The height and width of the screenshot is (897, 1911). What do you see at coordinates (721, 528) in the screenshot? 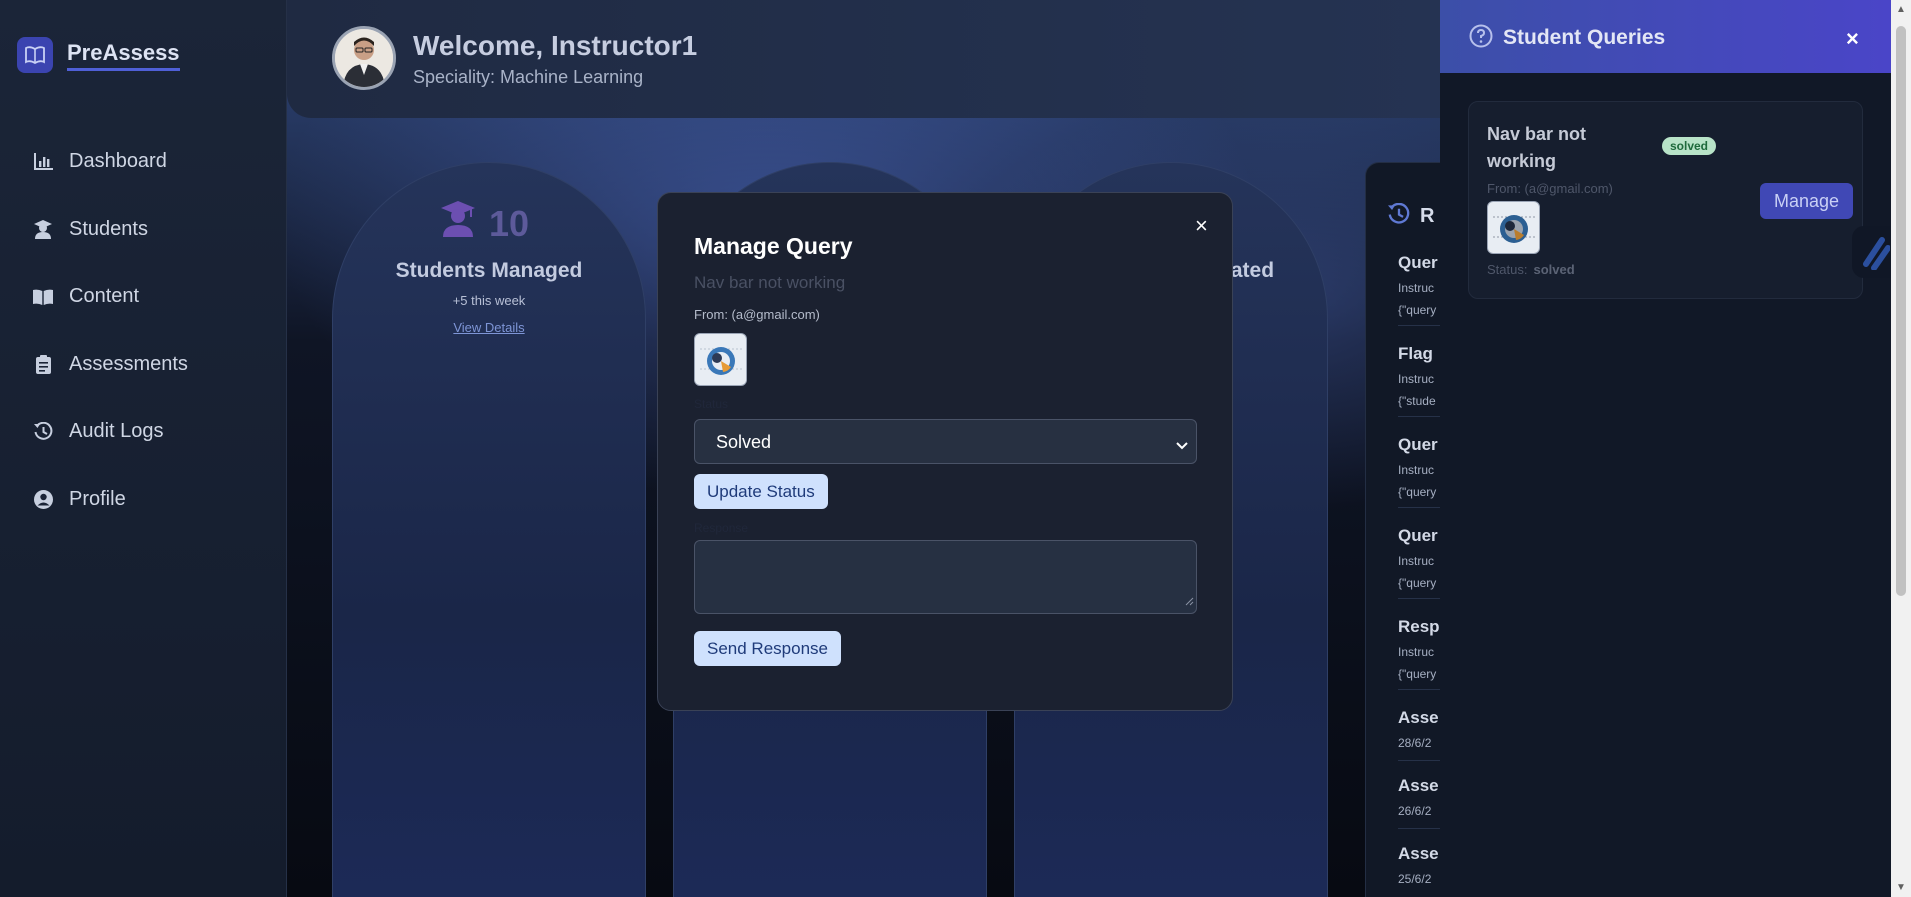
I see `response-label: Response` at bounding box center [721, 528].